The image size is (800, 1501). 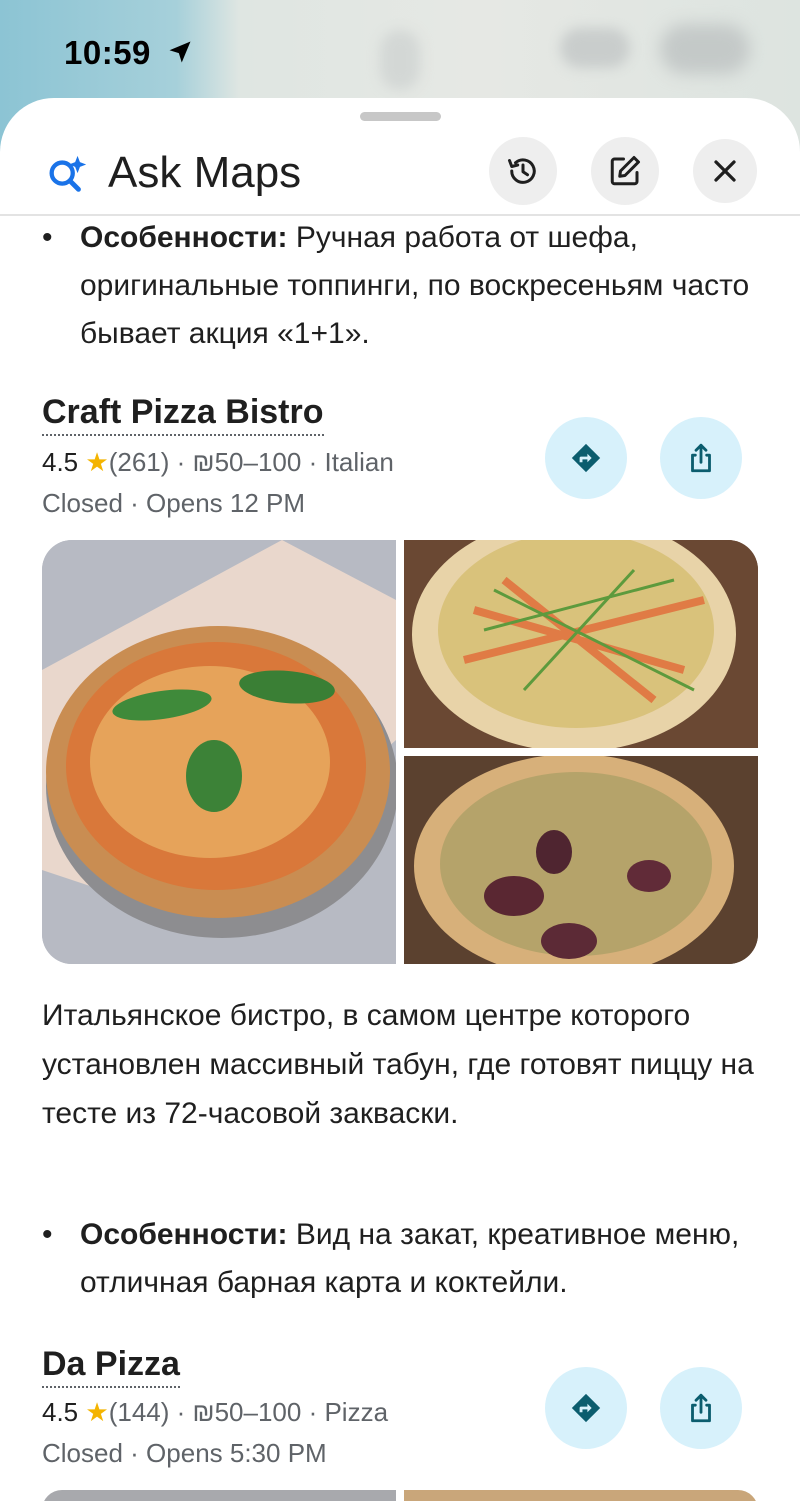 I want to click on review-count: (144), so click(x=139, y=1412).